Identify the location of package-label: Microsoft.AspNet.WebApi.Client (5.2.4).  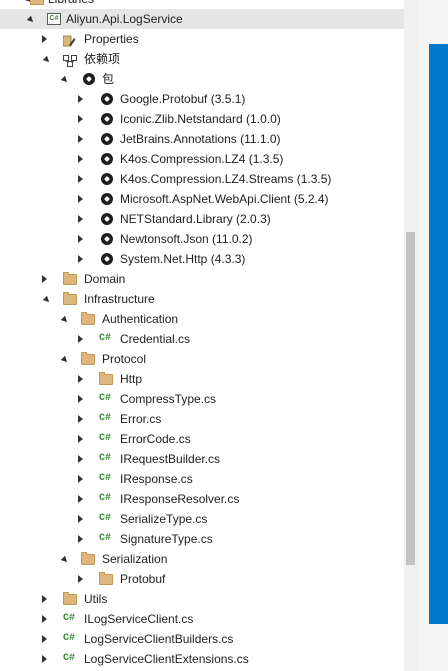
(224, 199).